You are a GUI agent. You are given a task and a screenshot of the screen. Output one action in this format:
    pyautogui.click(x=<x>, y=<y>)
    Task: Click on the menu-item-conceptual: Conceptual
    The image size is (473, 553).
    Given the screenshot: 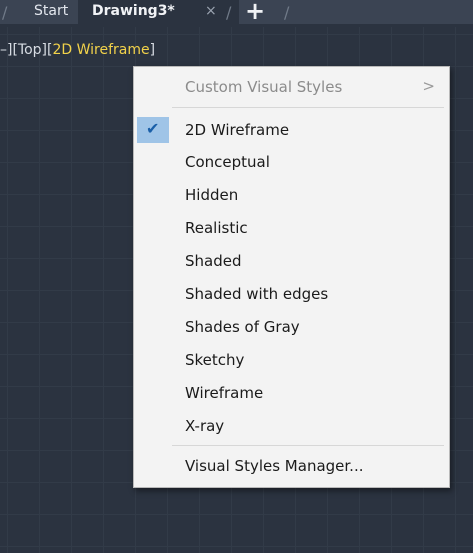 What is the action you would take?
    pyautogui.click(x=291, y=162)
    